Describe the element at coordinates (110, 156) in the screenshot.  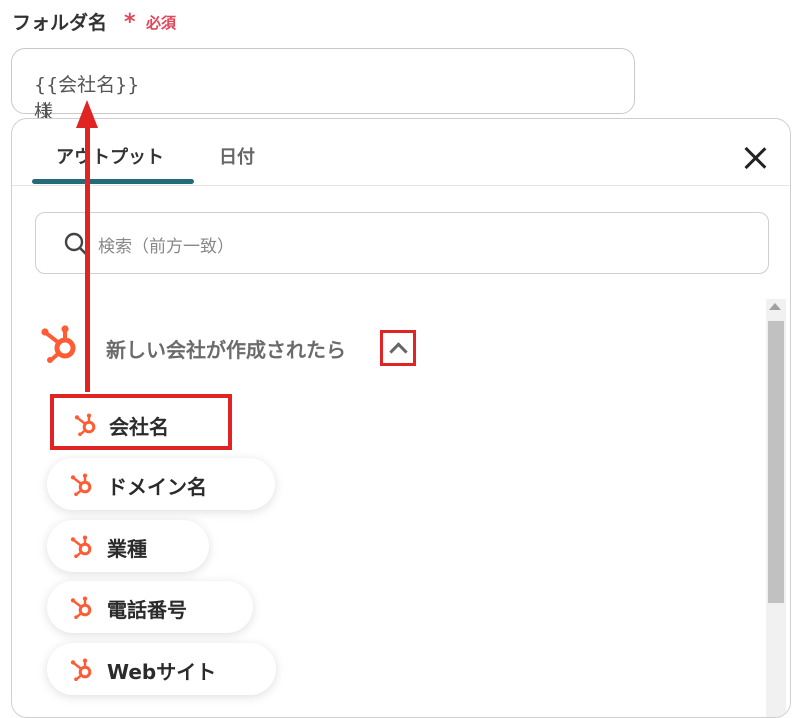
I see `tab-output: アウトプット` at that location.